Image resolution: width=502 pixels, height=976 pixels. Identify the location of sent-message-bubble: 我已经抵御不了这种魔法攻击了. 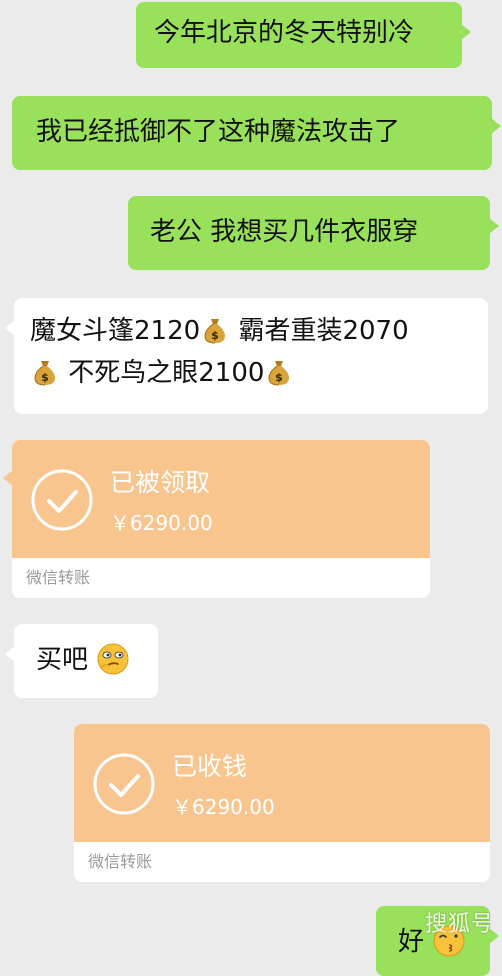
(256, 133).